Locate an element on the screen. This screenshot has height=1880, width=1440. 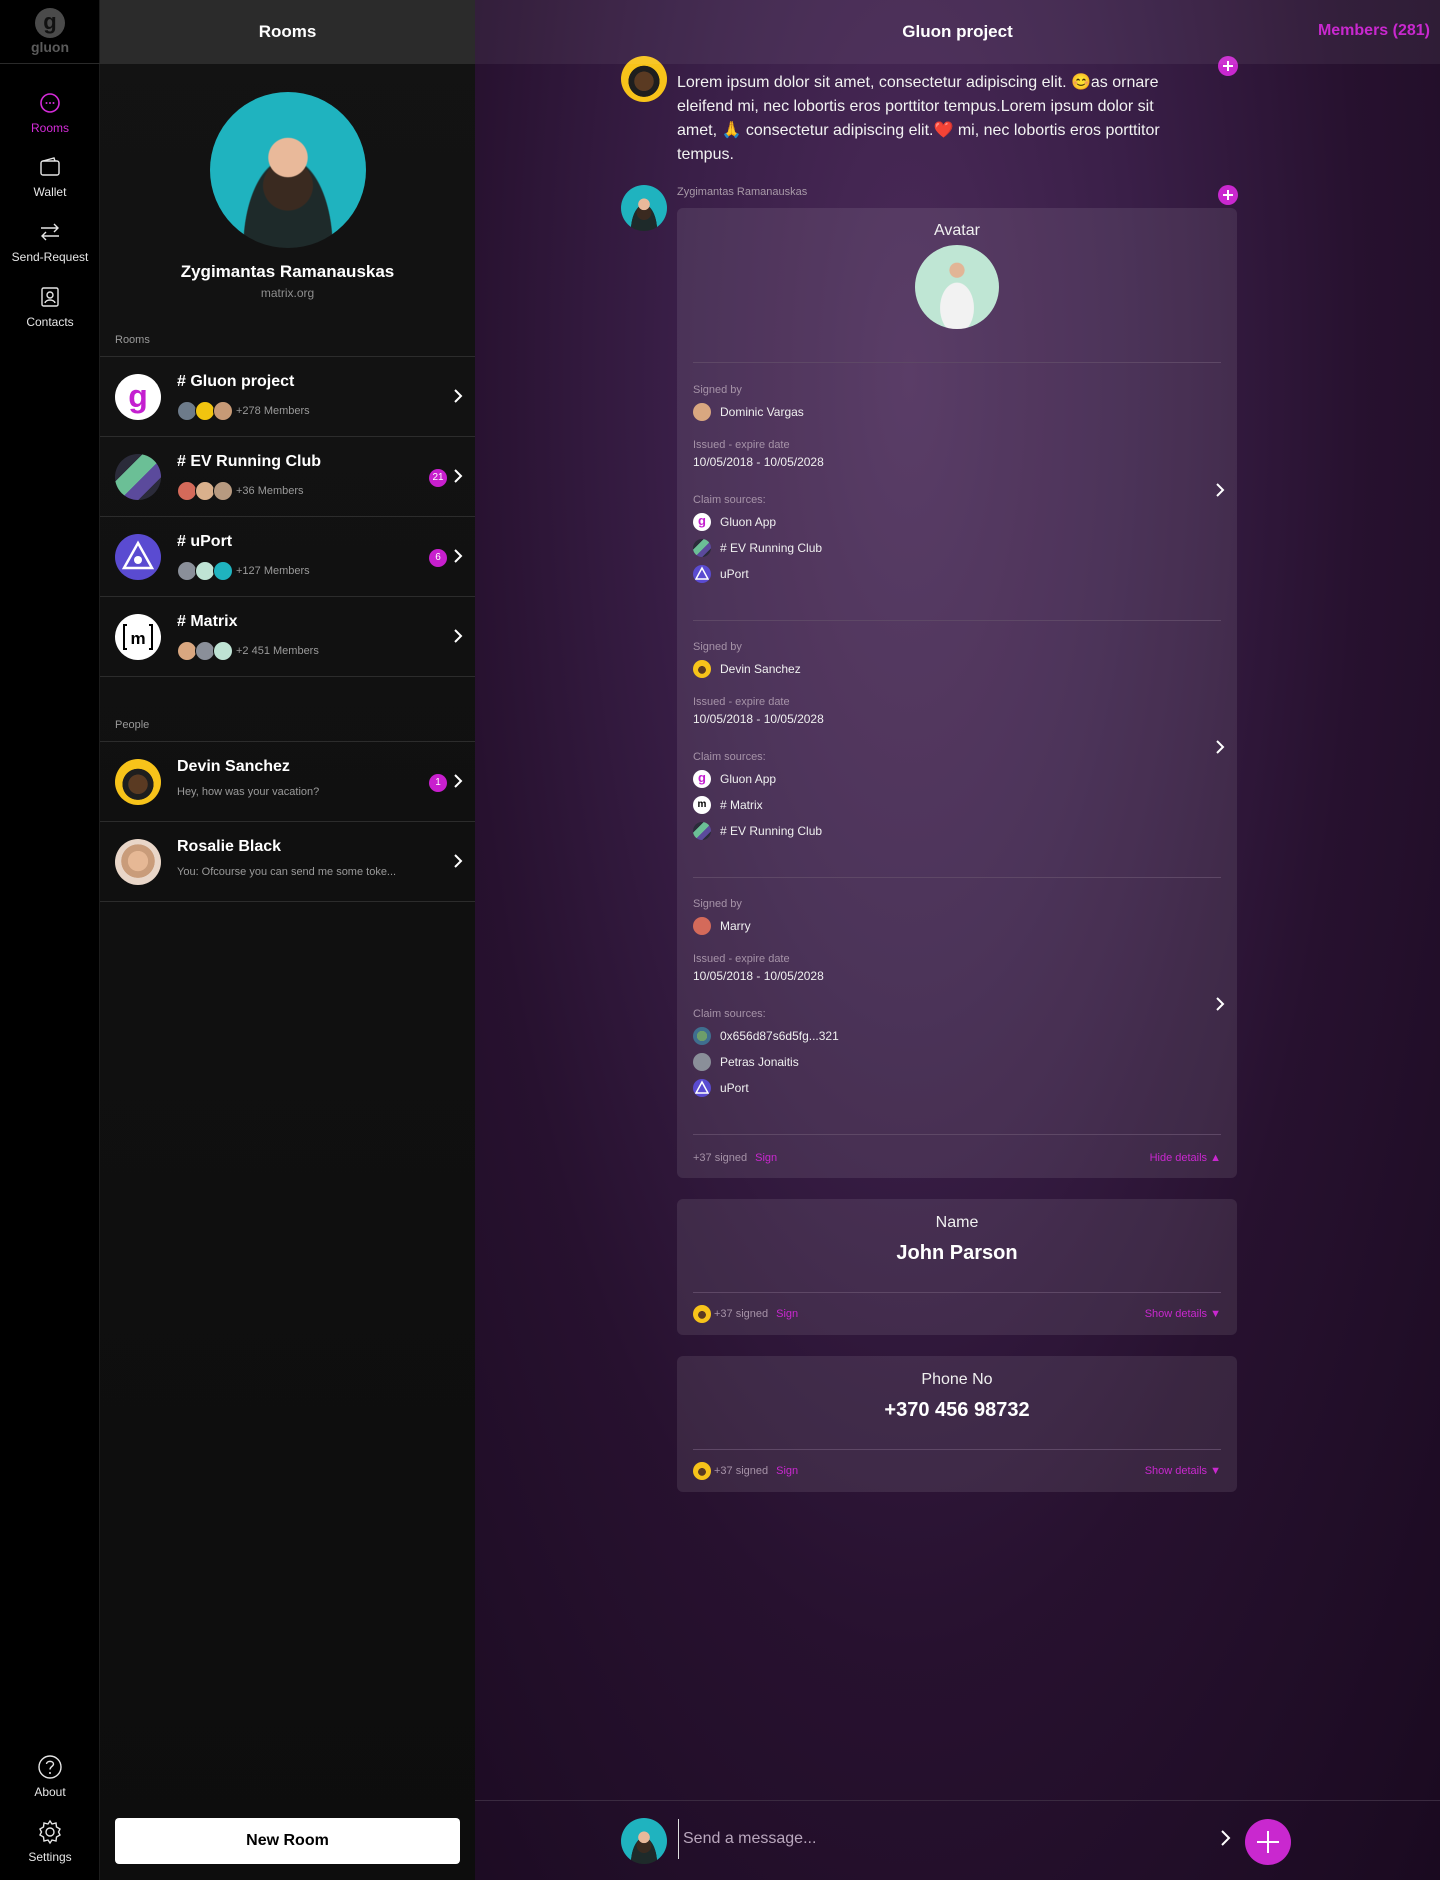
nav-item-label: Rooms is located at coordinates (49, 128).